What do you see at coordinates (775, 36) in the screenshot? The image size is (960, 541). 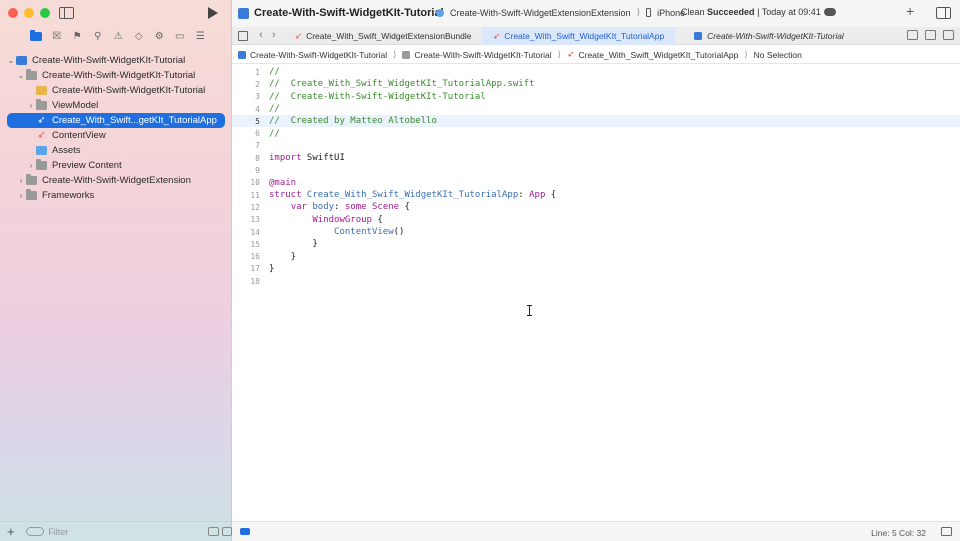 I see `tab-label: Create-With-Swift-WidgetKIt-Tutorial` at bounding box center [775, 36].